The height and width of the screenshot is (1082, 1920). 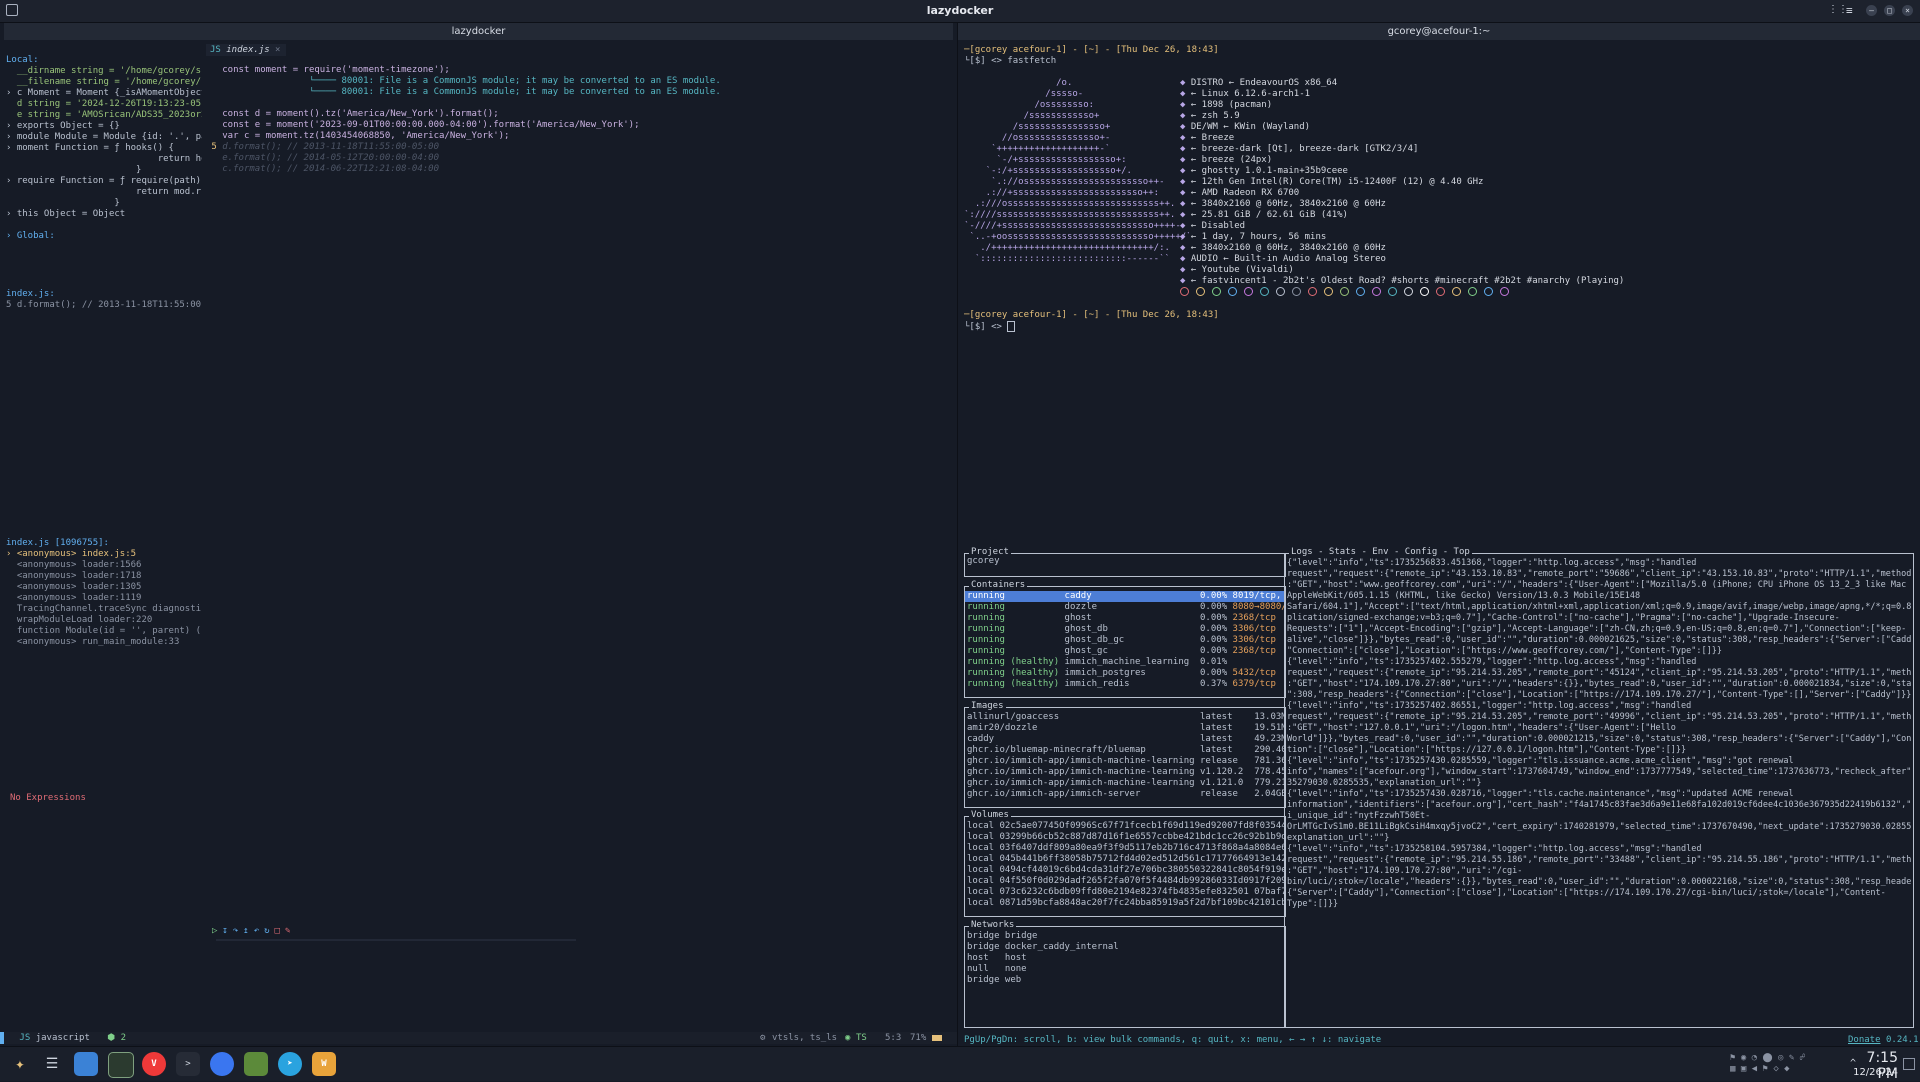 I want to click on network-row: bridge docker_caddy_internal, so click(x=1125, y=947).